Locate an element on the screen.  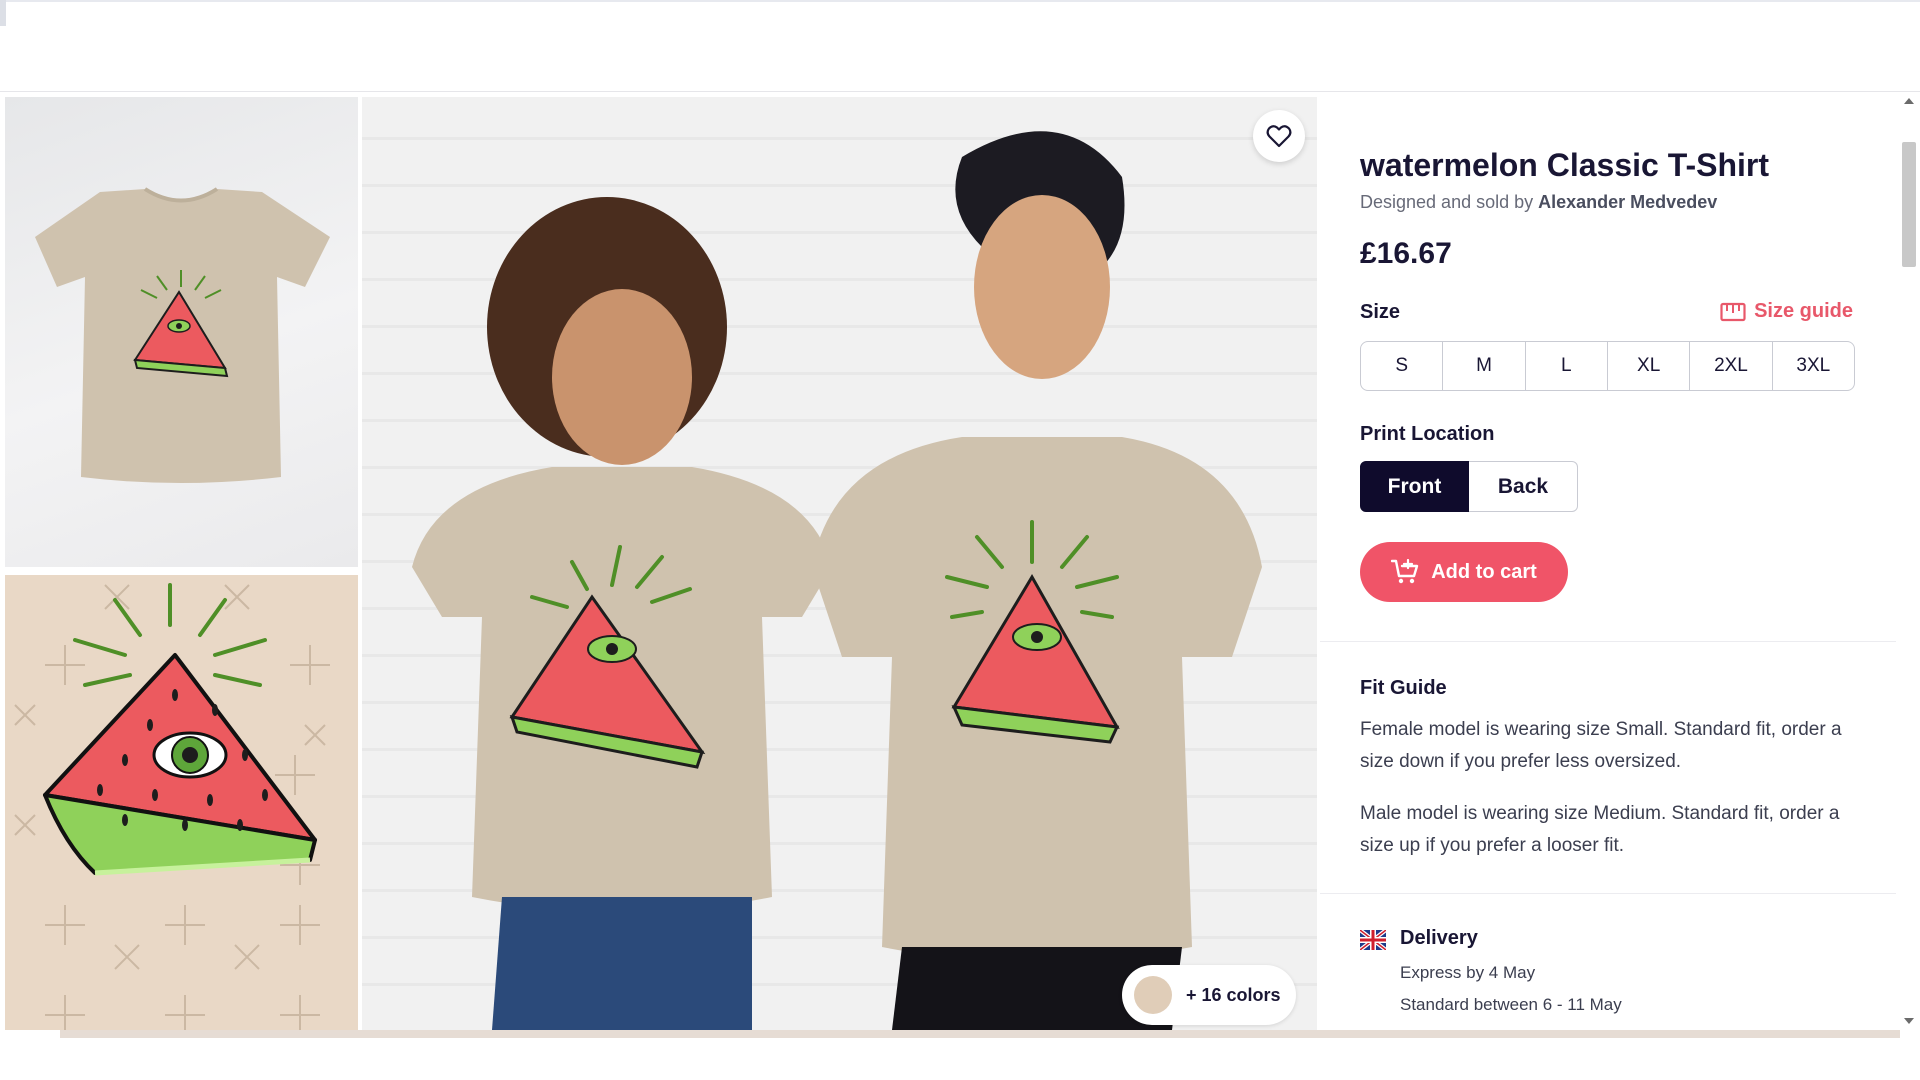
product-title: watermelon Classic T-Shirt is located at coordinates (1565, 165).